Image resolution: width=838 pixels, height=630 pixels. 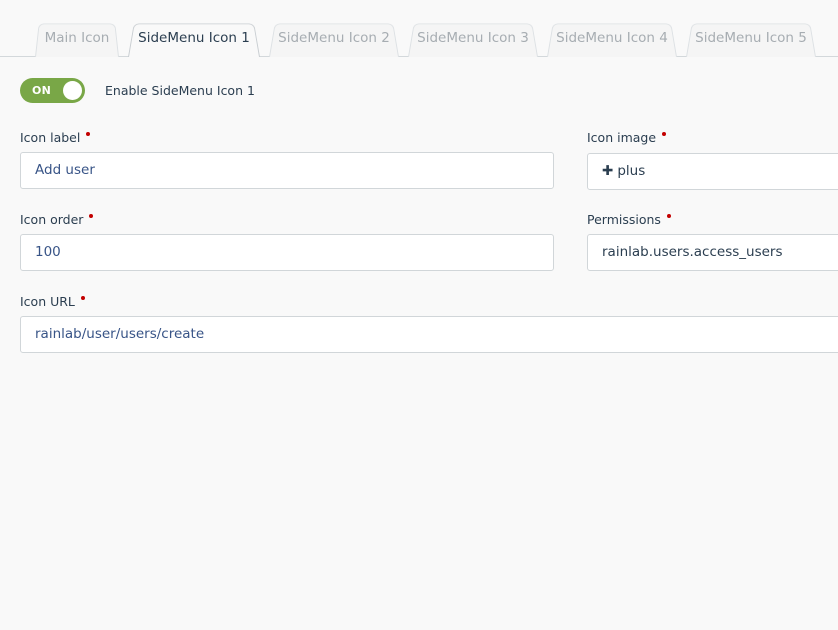 What do you see at coordinates (52, 219) in the screenshot?
I see `field-label-text: Icon order` at bounding box center [52, 219].